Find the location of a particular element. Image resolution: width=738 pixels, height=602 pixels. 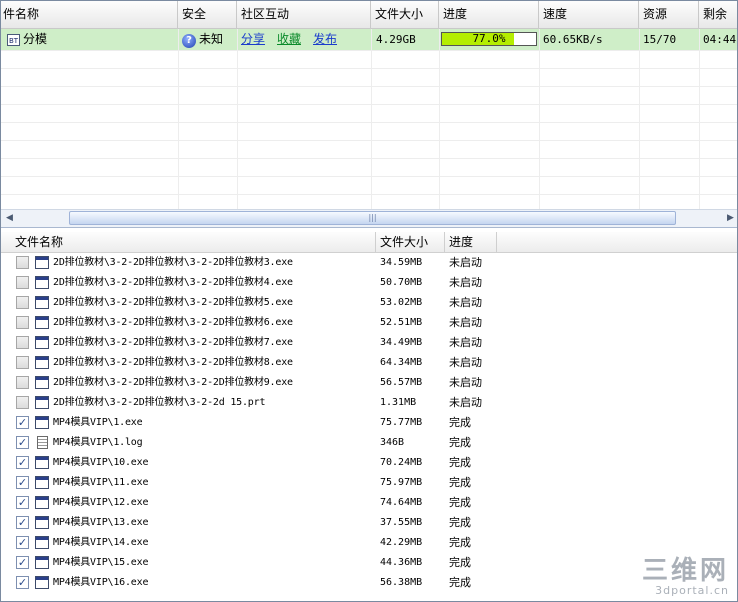

bt-task-icon: BT is located at coordinates (13, 39).